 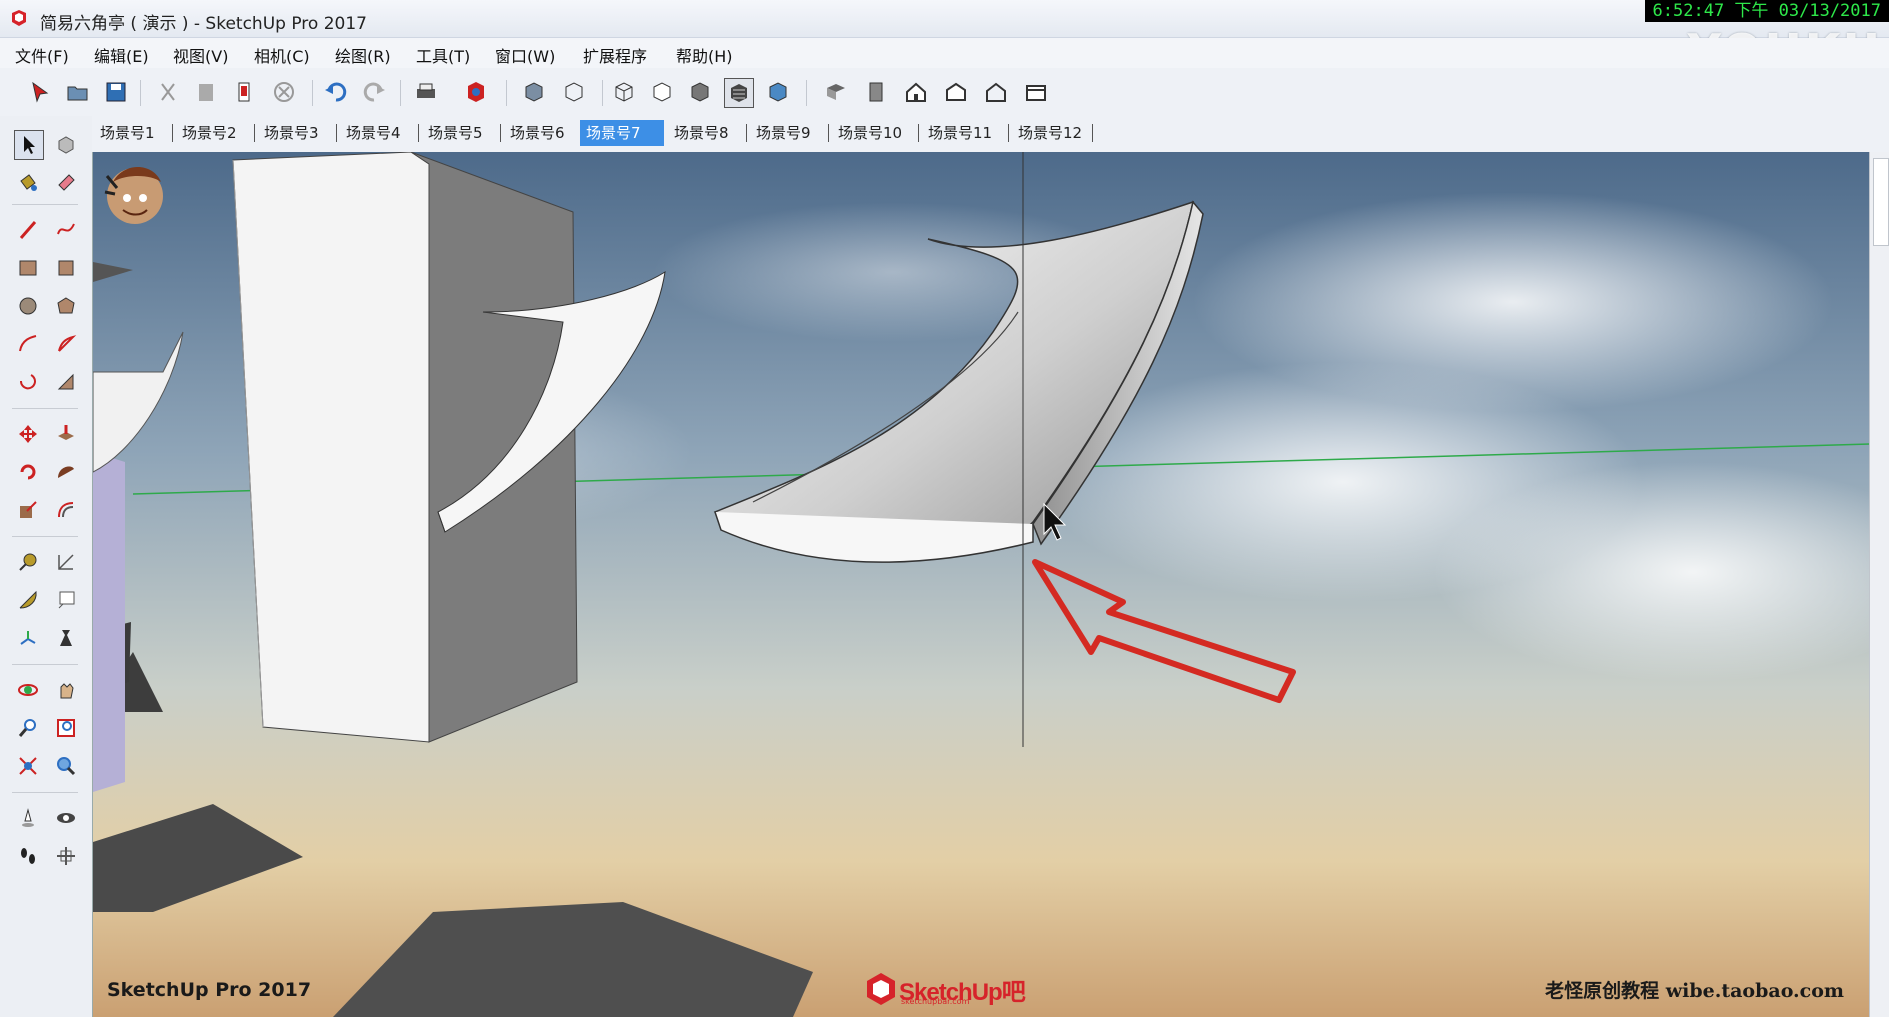 What do you see at coordinates (615, 55) in the screenshot?
I see `menu-extensions: 扩展程序` at bounding box center [615, 55].